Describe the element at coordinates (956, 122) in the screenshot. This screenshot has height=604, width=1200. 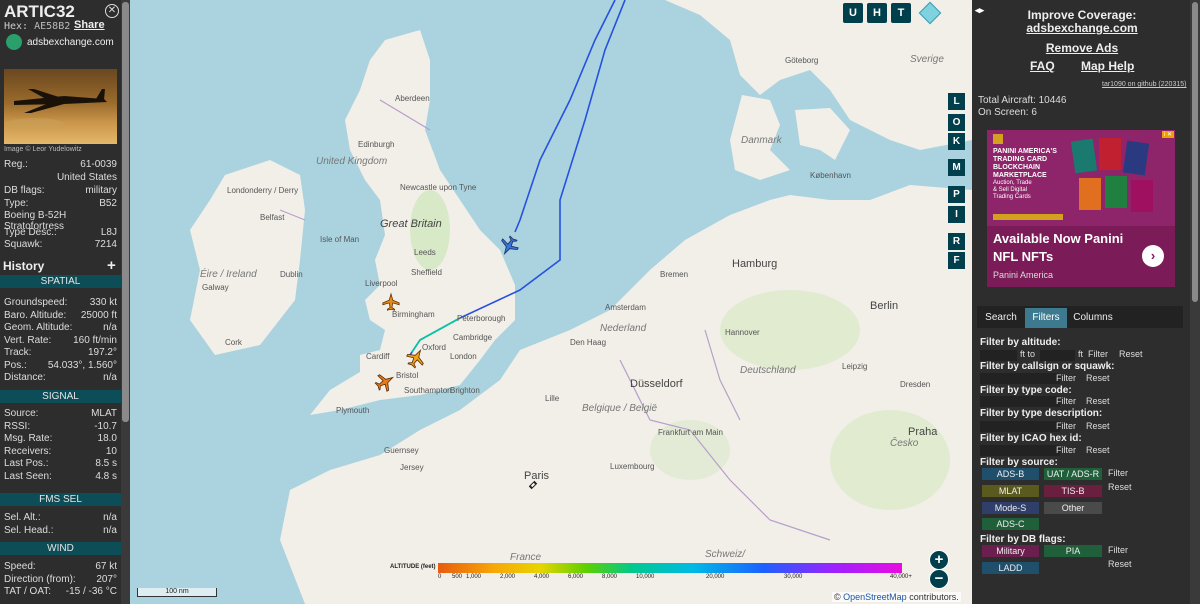
I see `toggle-button-o: O` at that location.